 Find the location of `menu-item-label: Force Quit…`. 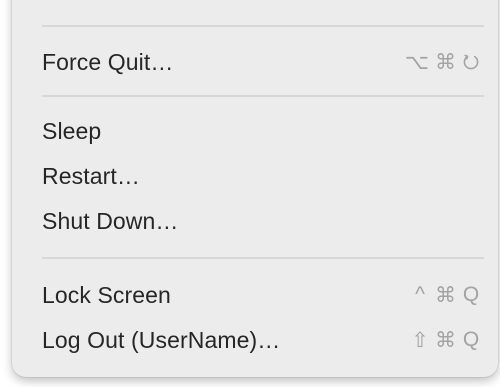

menu-item-label: Force Quit… is located at coordinates (108, 61).